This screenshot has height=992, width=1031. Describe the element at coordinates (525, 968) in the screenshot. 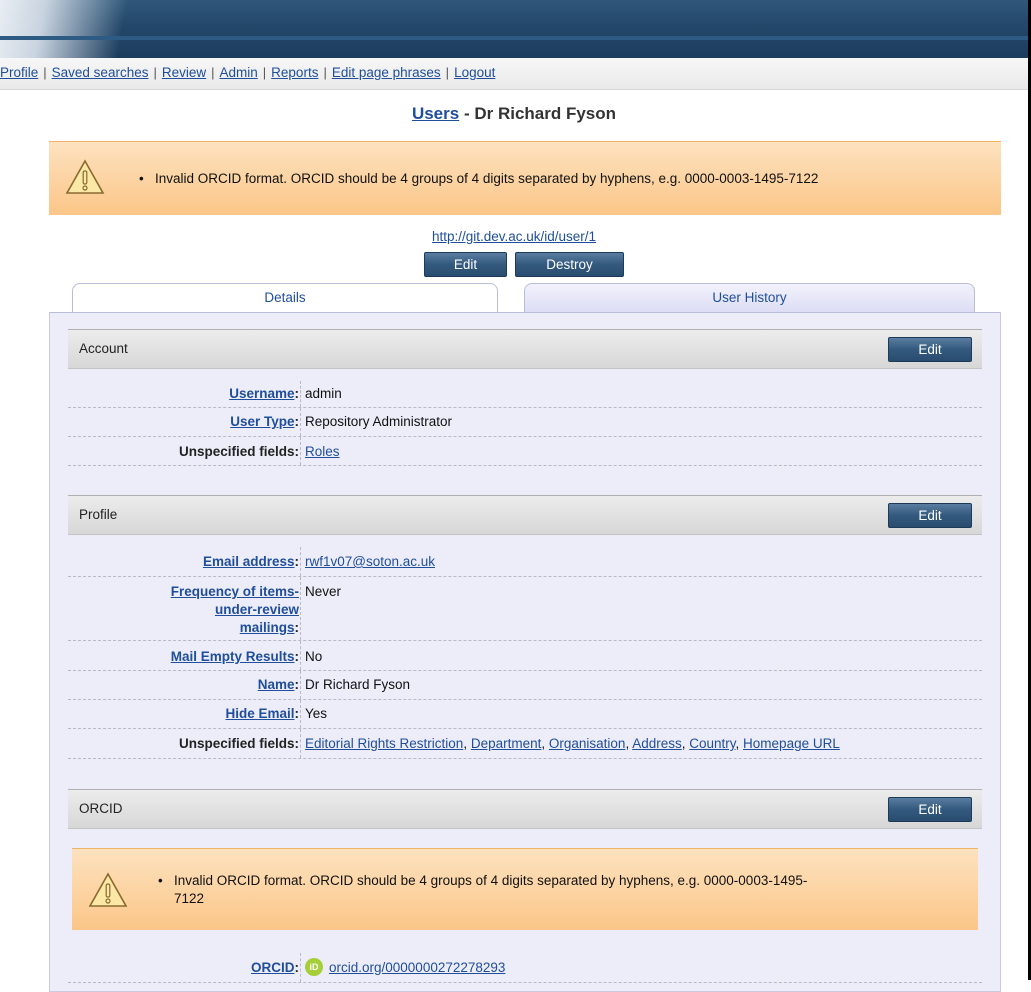

I see `orcid-row: ORCID: iD orcid.org/0000000272278293` at that location.